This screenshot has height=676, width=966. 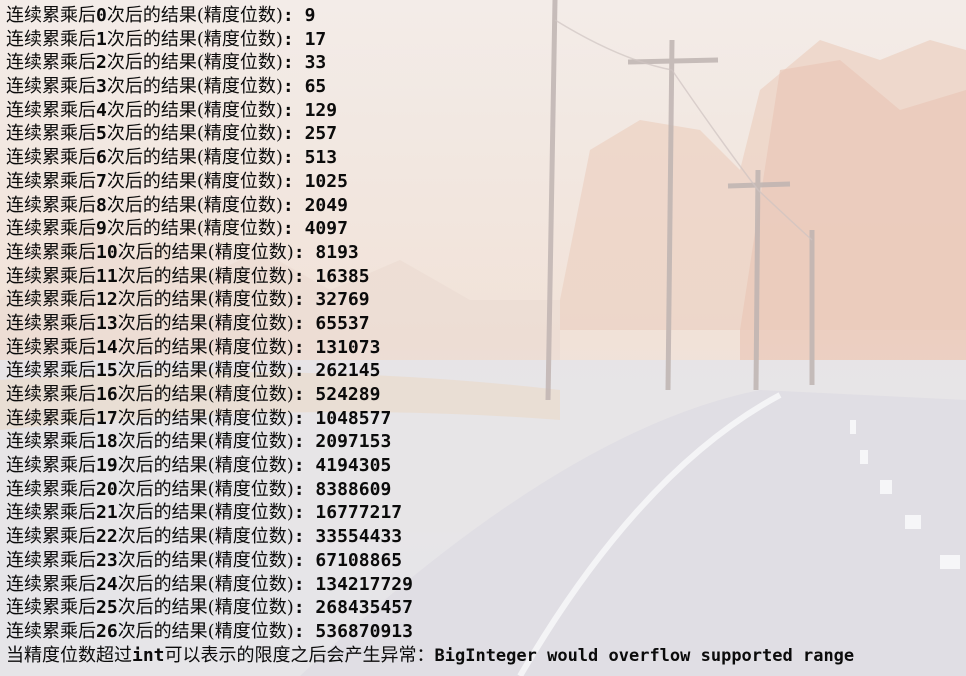 What do you see at coordinates (101, 229) in the screenshot?
I see `iteration-count: 9` at bounding box center [101, 229].